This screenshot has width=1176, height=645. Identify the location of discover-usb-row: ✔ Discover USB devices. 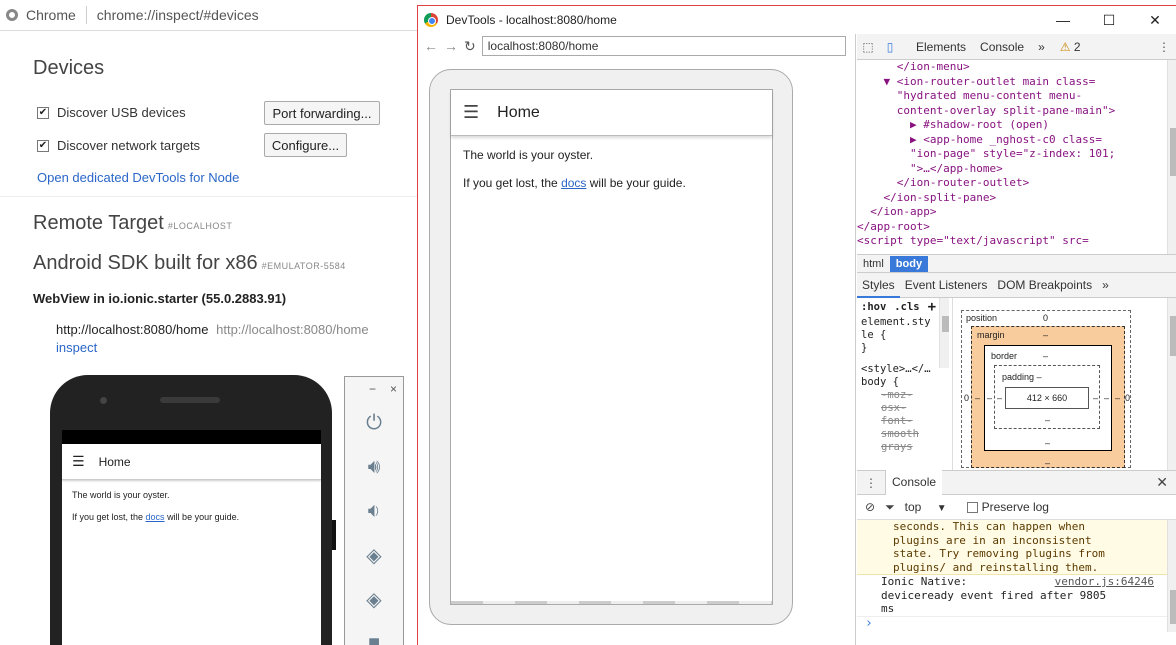
(111, 112).